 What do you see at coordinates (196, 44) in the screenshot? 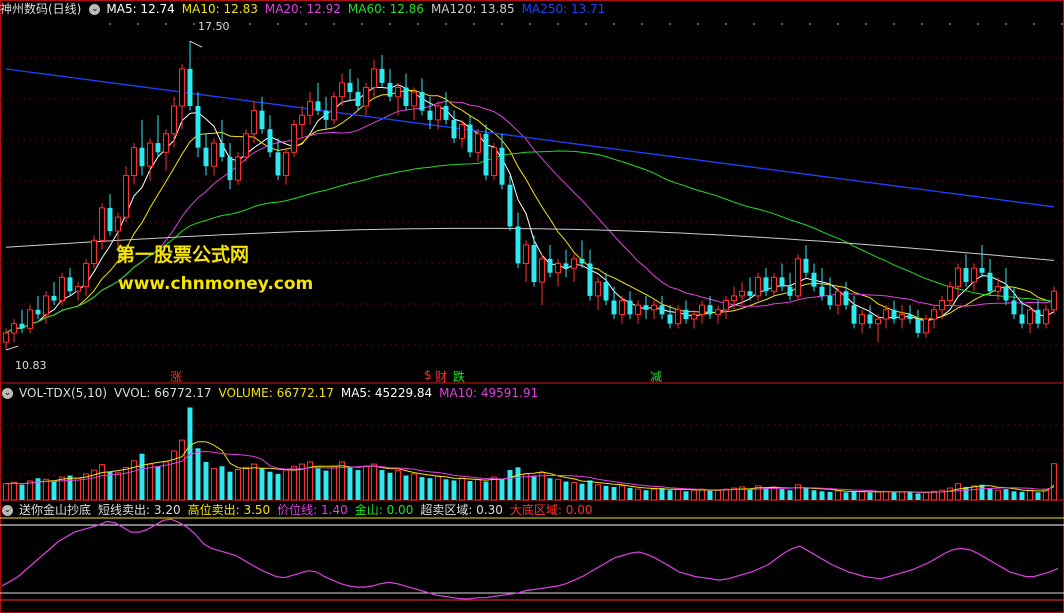
I see `high-pointer` at bounding box center [196, 44].